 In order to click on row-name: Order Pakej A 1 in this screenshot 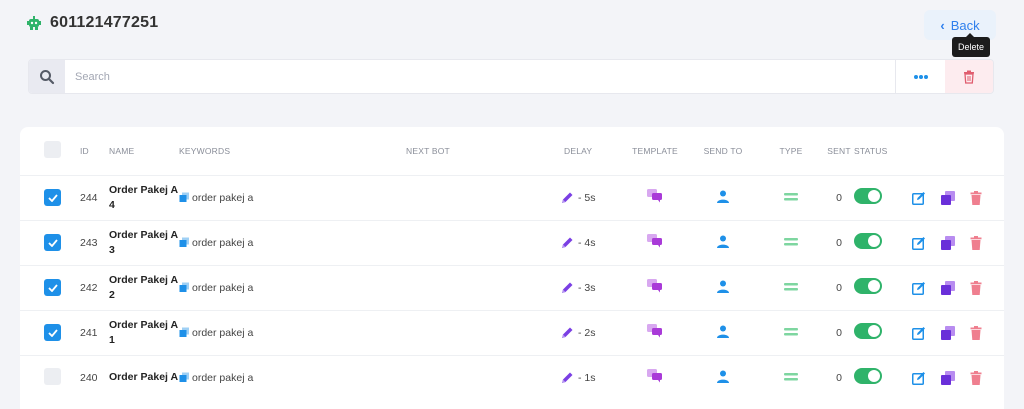, I will do `click(143, 332)`.